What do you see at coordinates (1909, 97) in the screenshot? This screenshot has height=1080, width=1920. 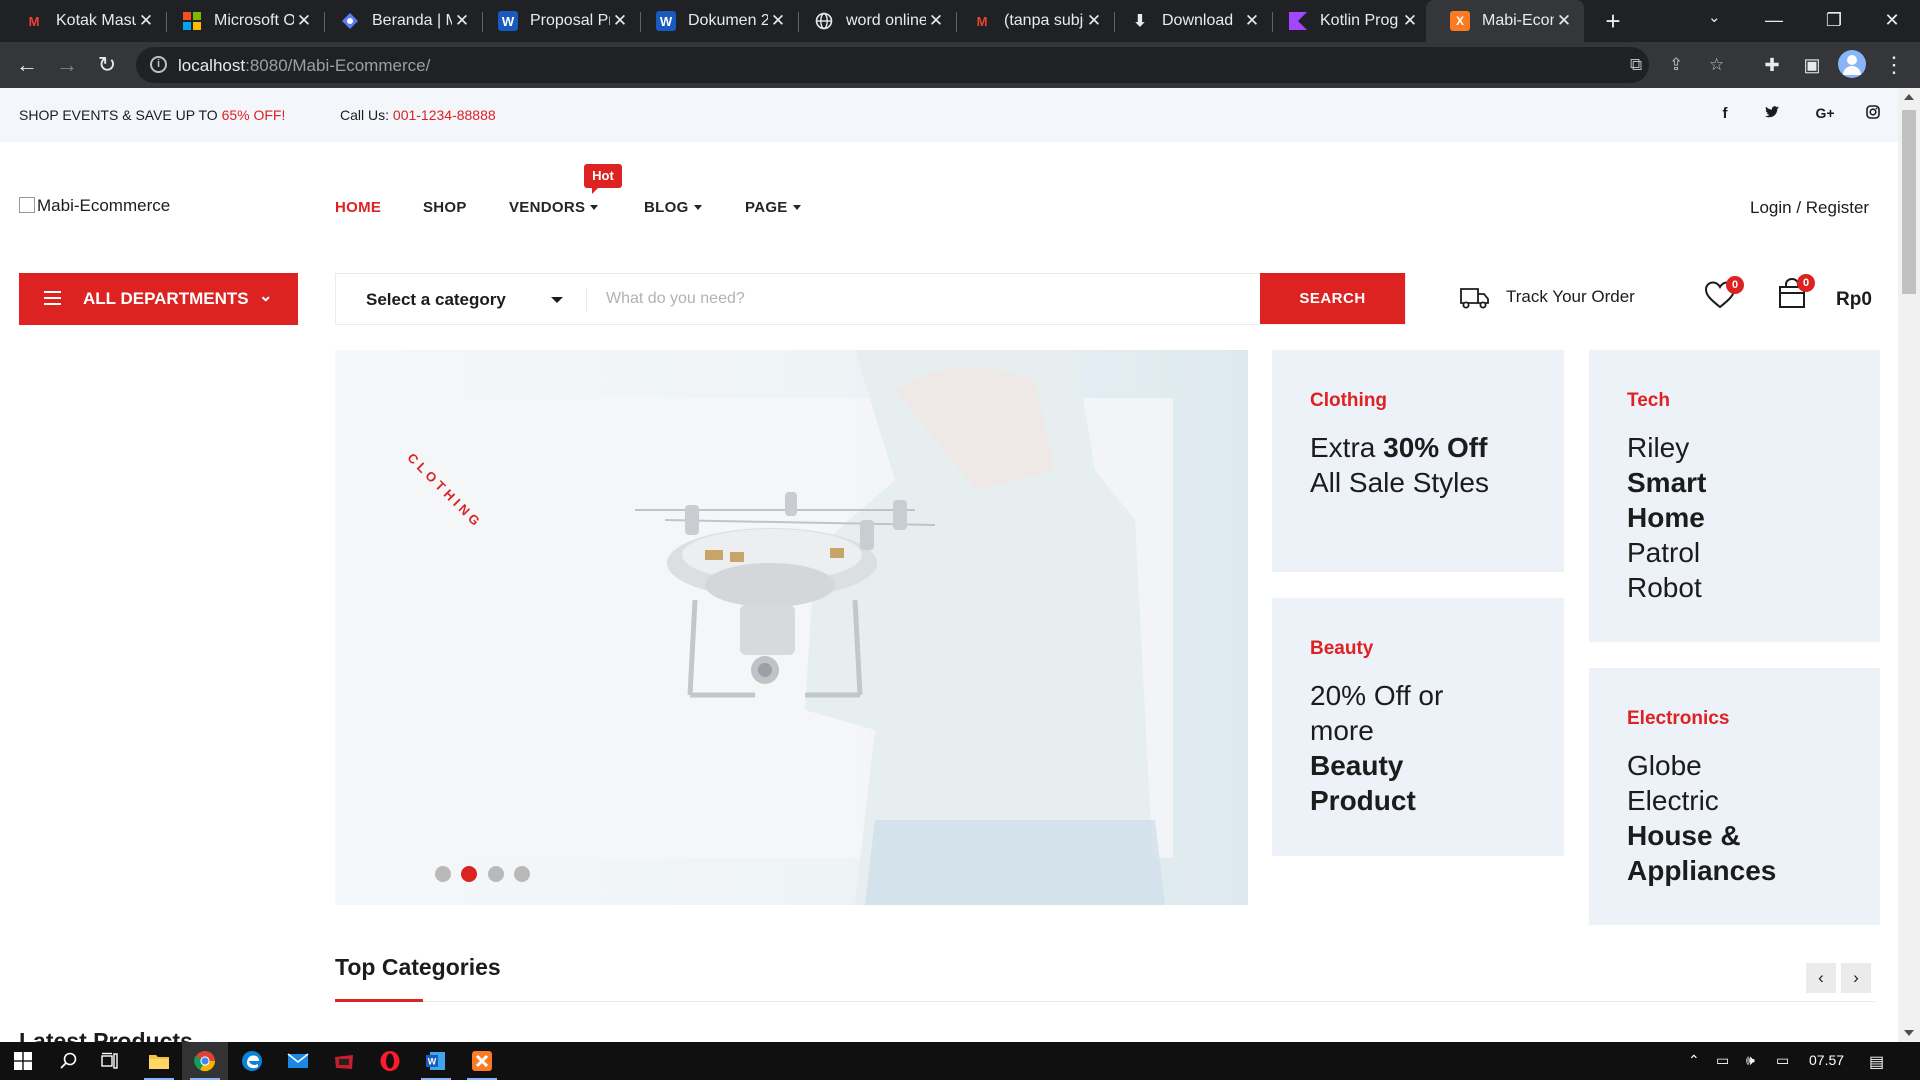 I see `scroll-up-icon` at bounding box center [1909, 97].